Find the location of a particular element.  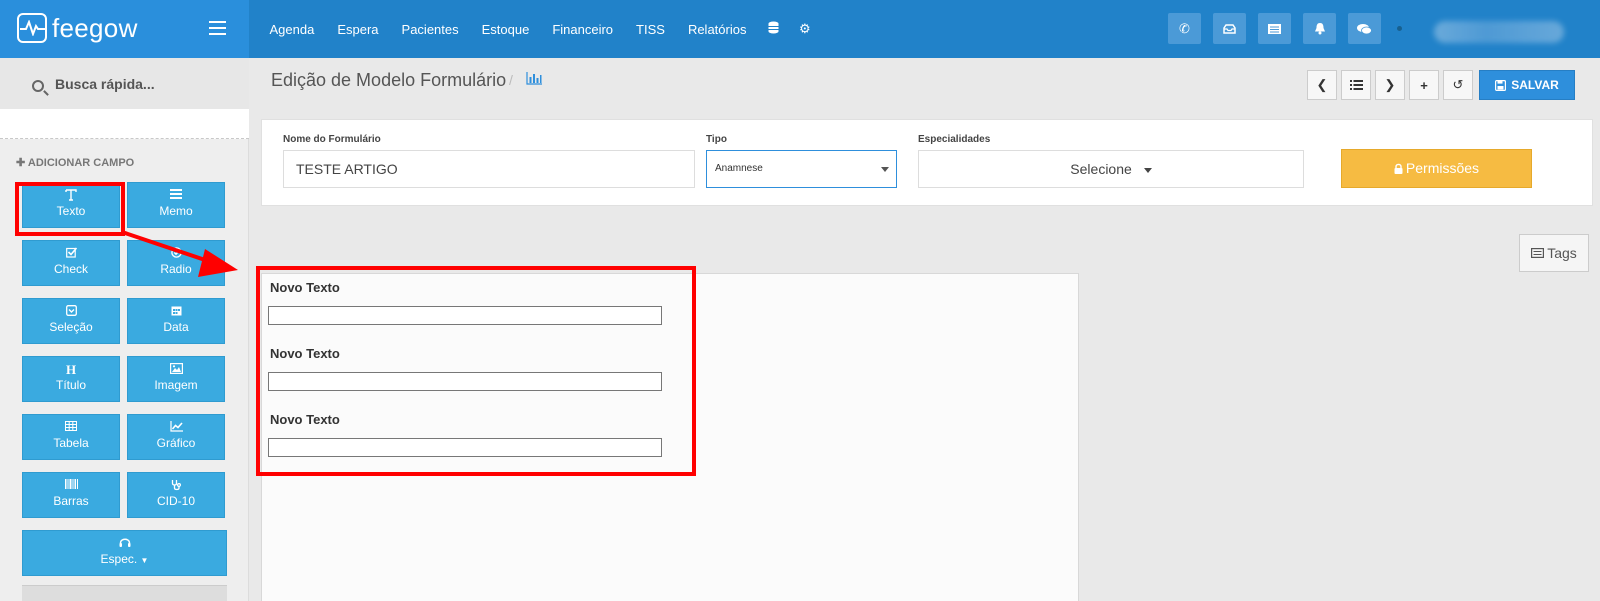

select-icon is located at coordinates (71, 312).